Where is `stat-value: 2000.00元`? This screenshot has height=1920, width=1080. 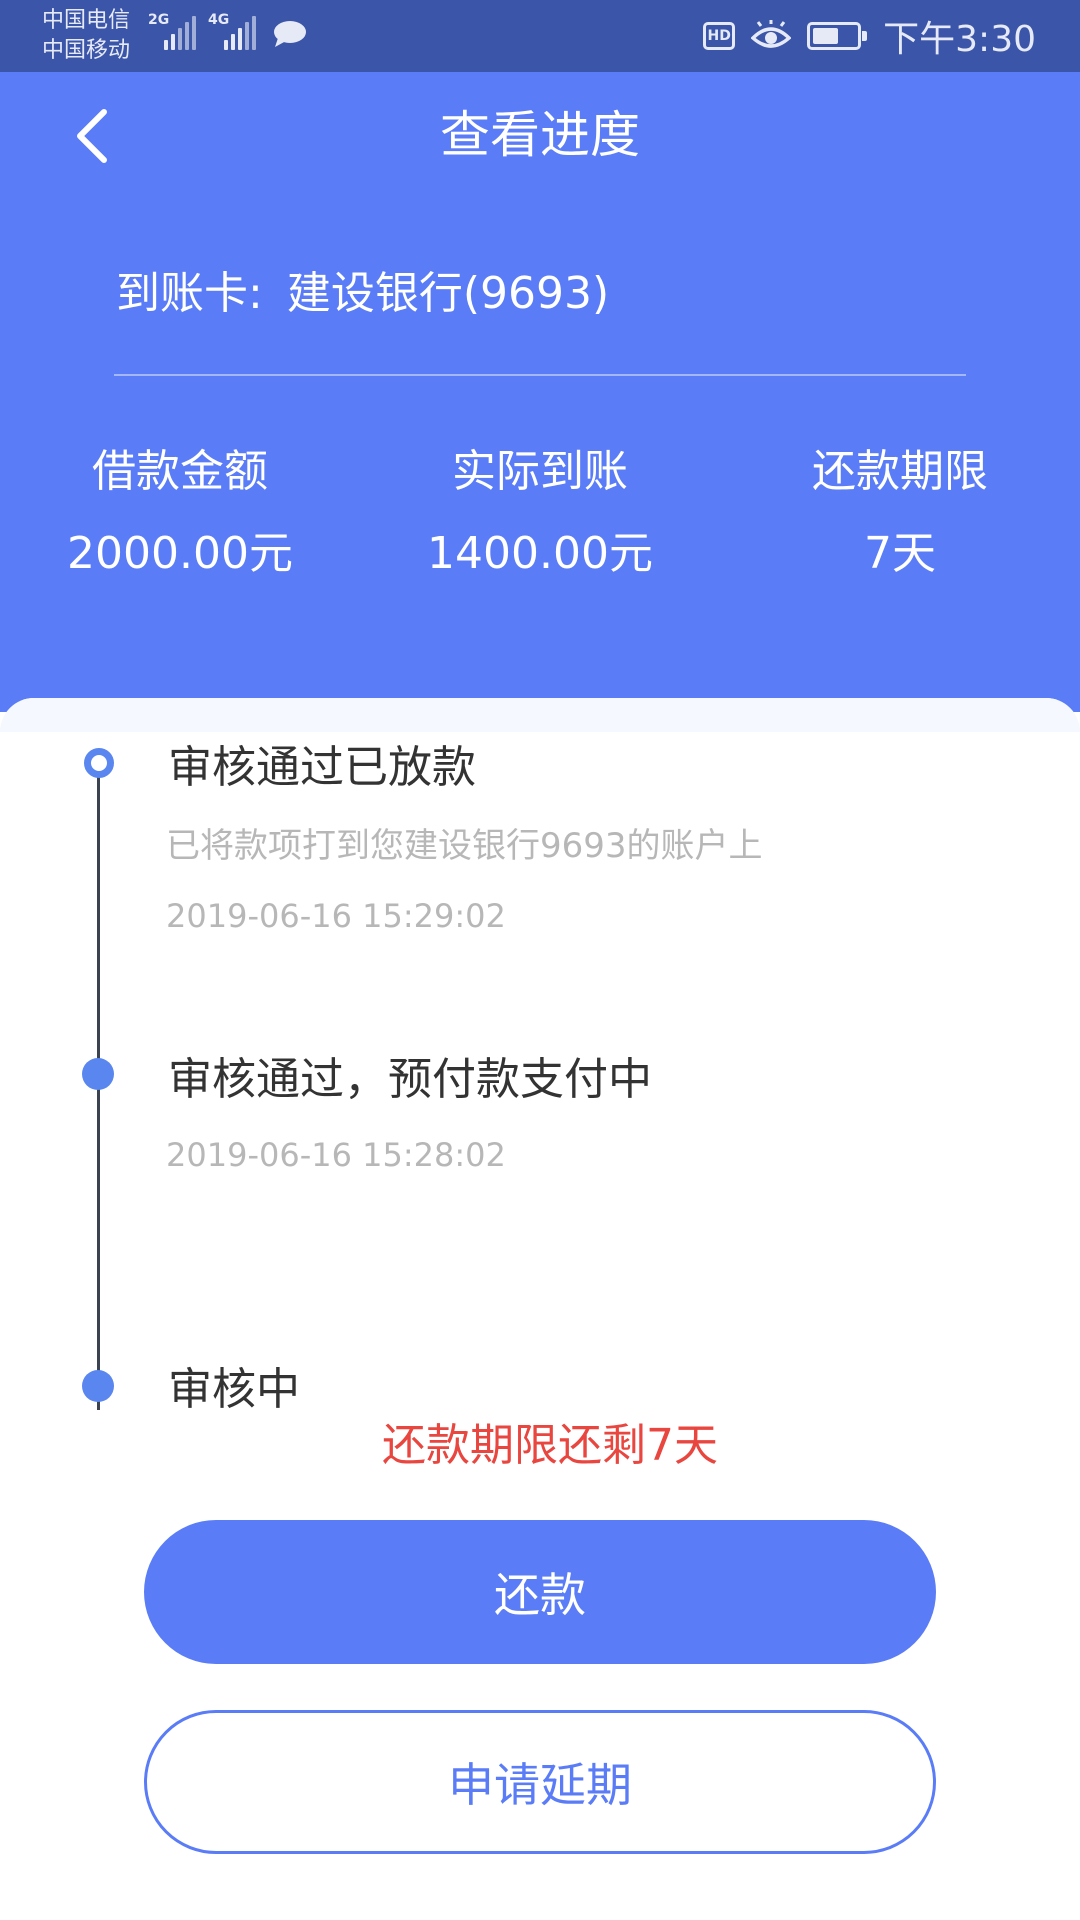 stat-value: 2000.00元 is located at coordinates (180, 553).